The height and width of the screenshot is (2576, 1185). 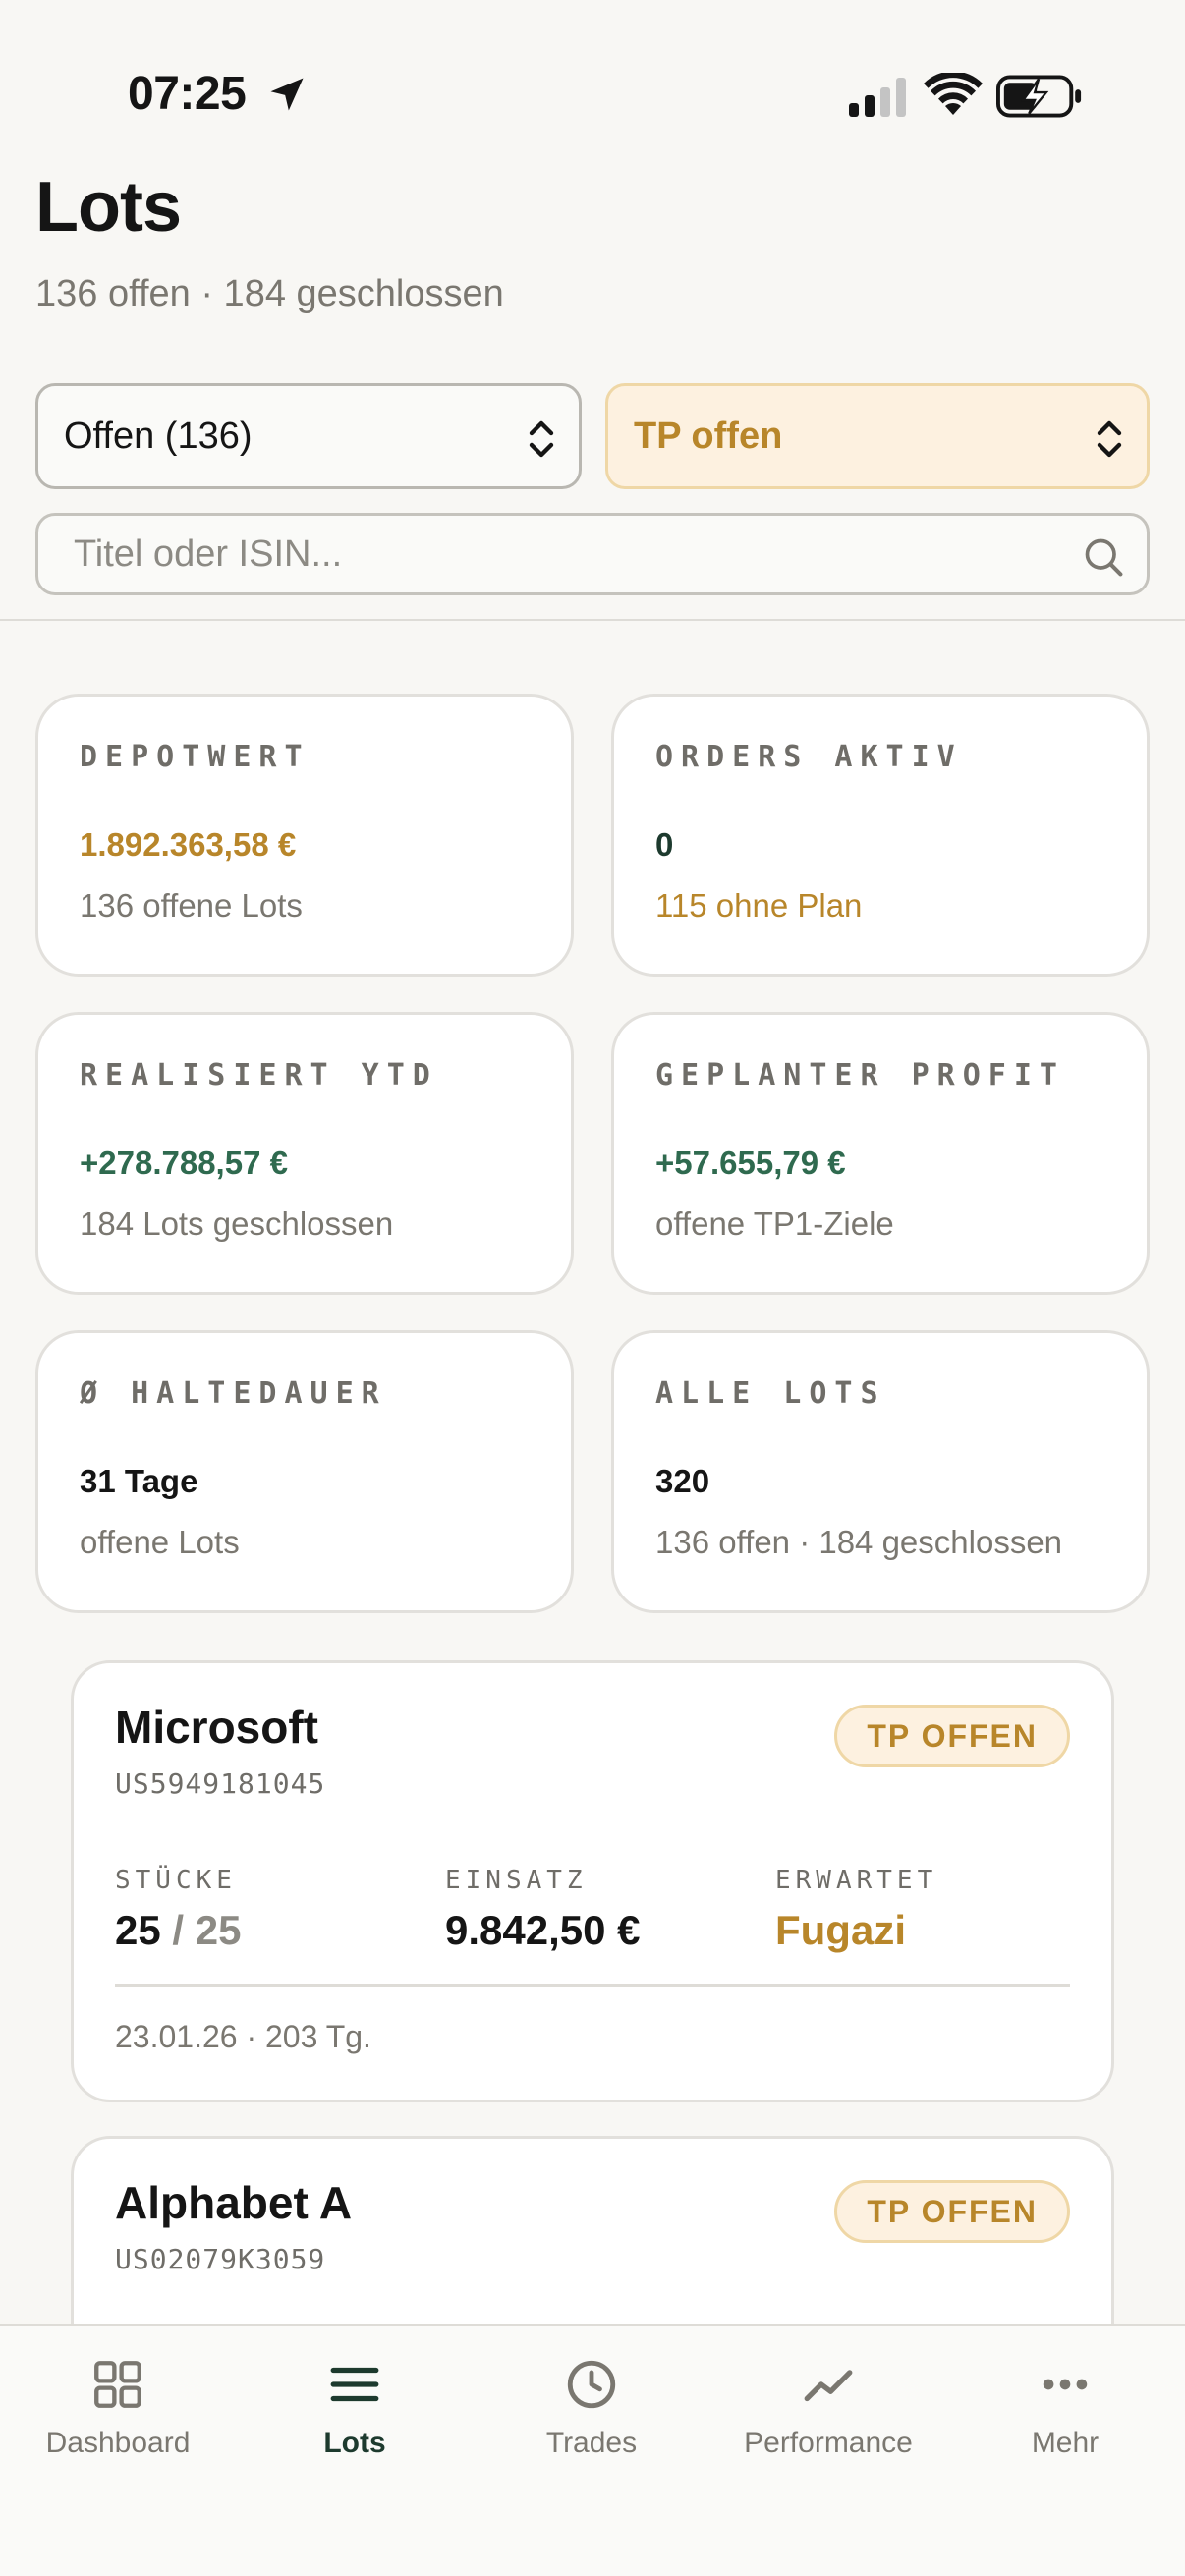 I want to click on lot-pieces: STÜCKE 25 / 25, so click(x=178, y=1910).